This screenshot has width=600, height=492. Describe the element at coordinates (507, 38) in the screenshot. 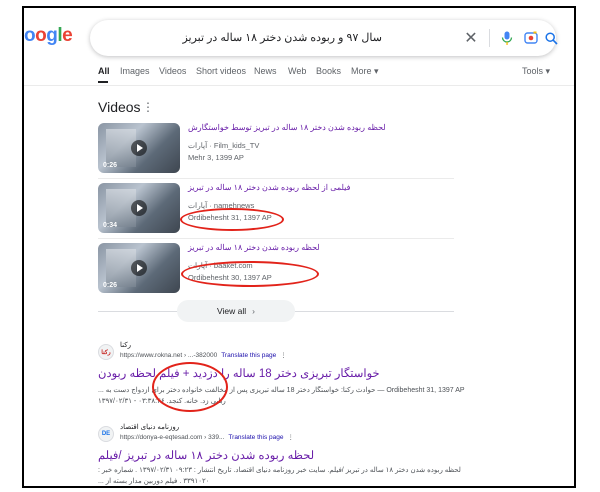

I see `microphone-icon` at that location.